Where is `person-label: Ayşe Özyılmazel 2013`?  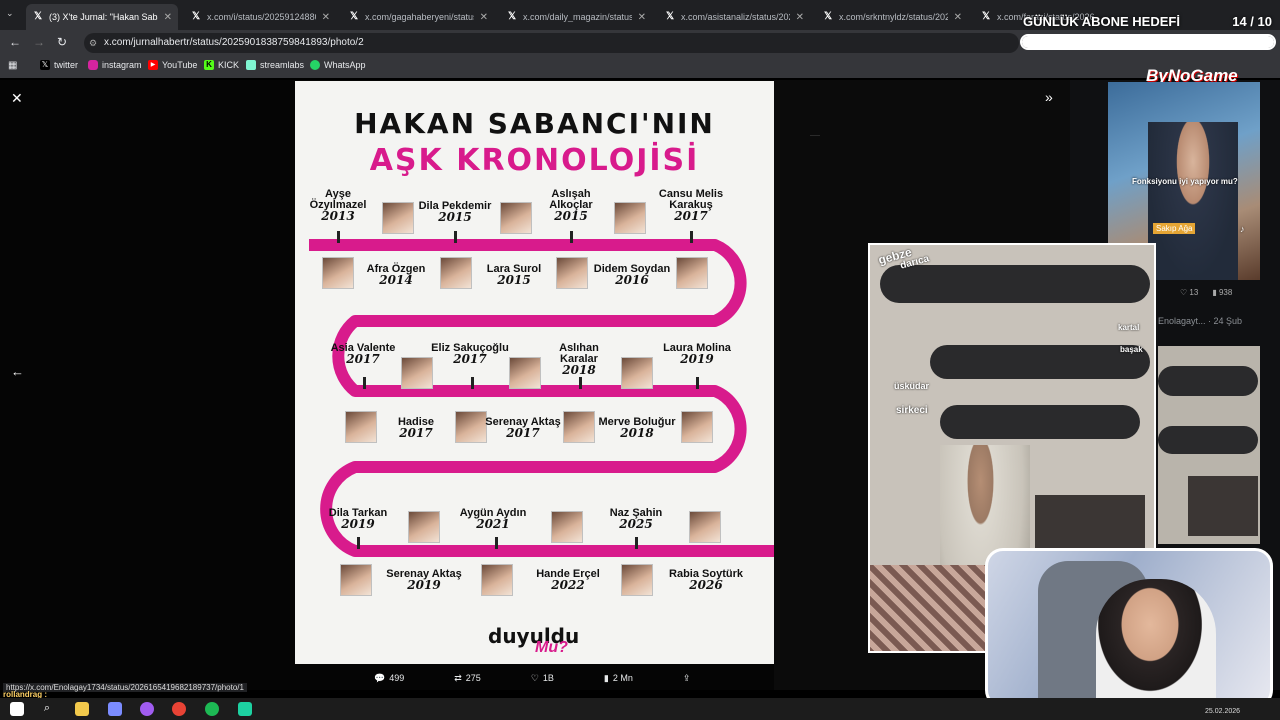
person-label: Ayşe Özyılmazel 2013 is located at coordinates (338, 205).